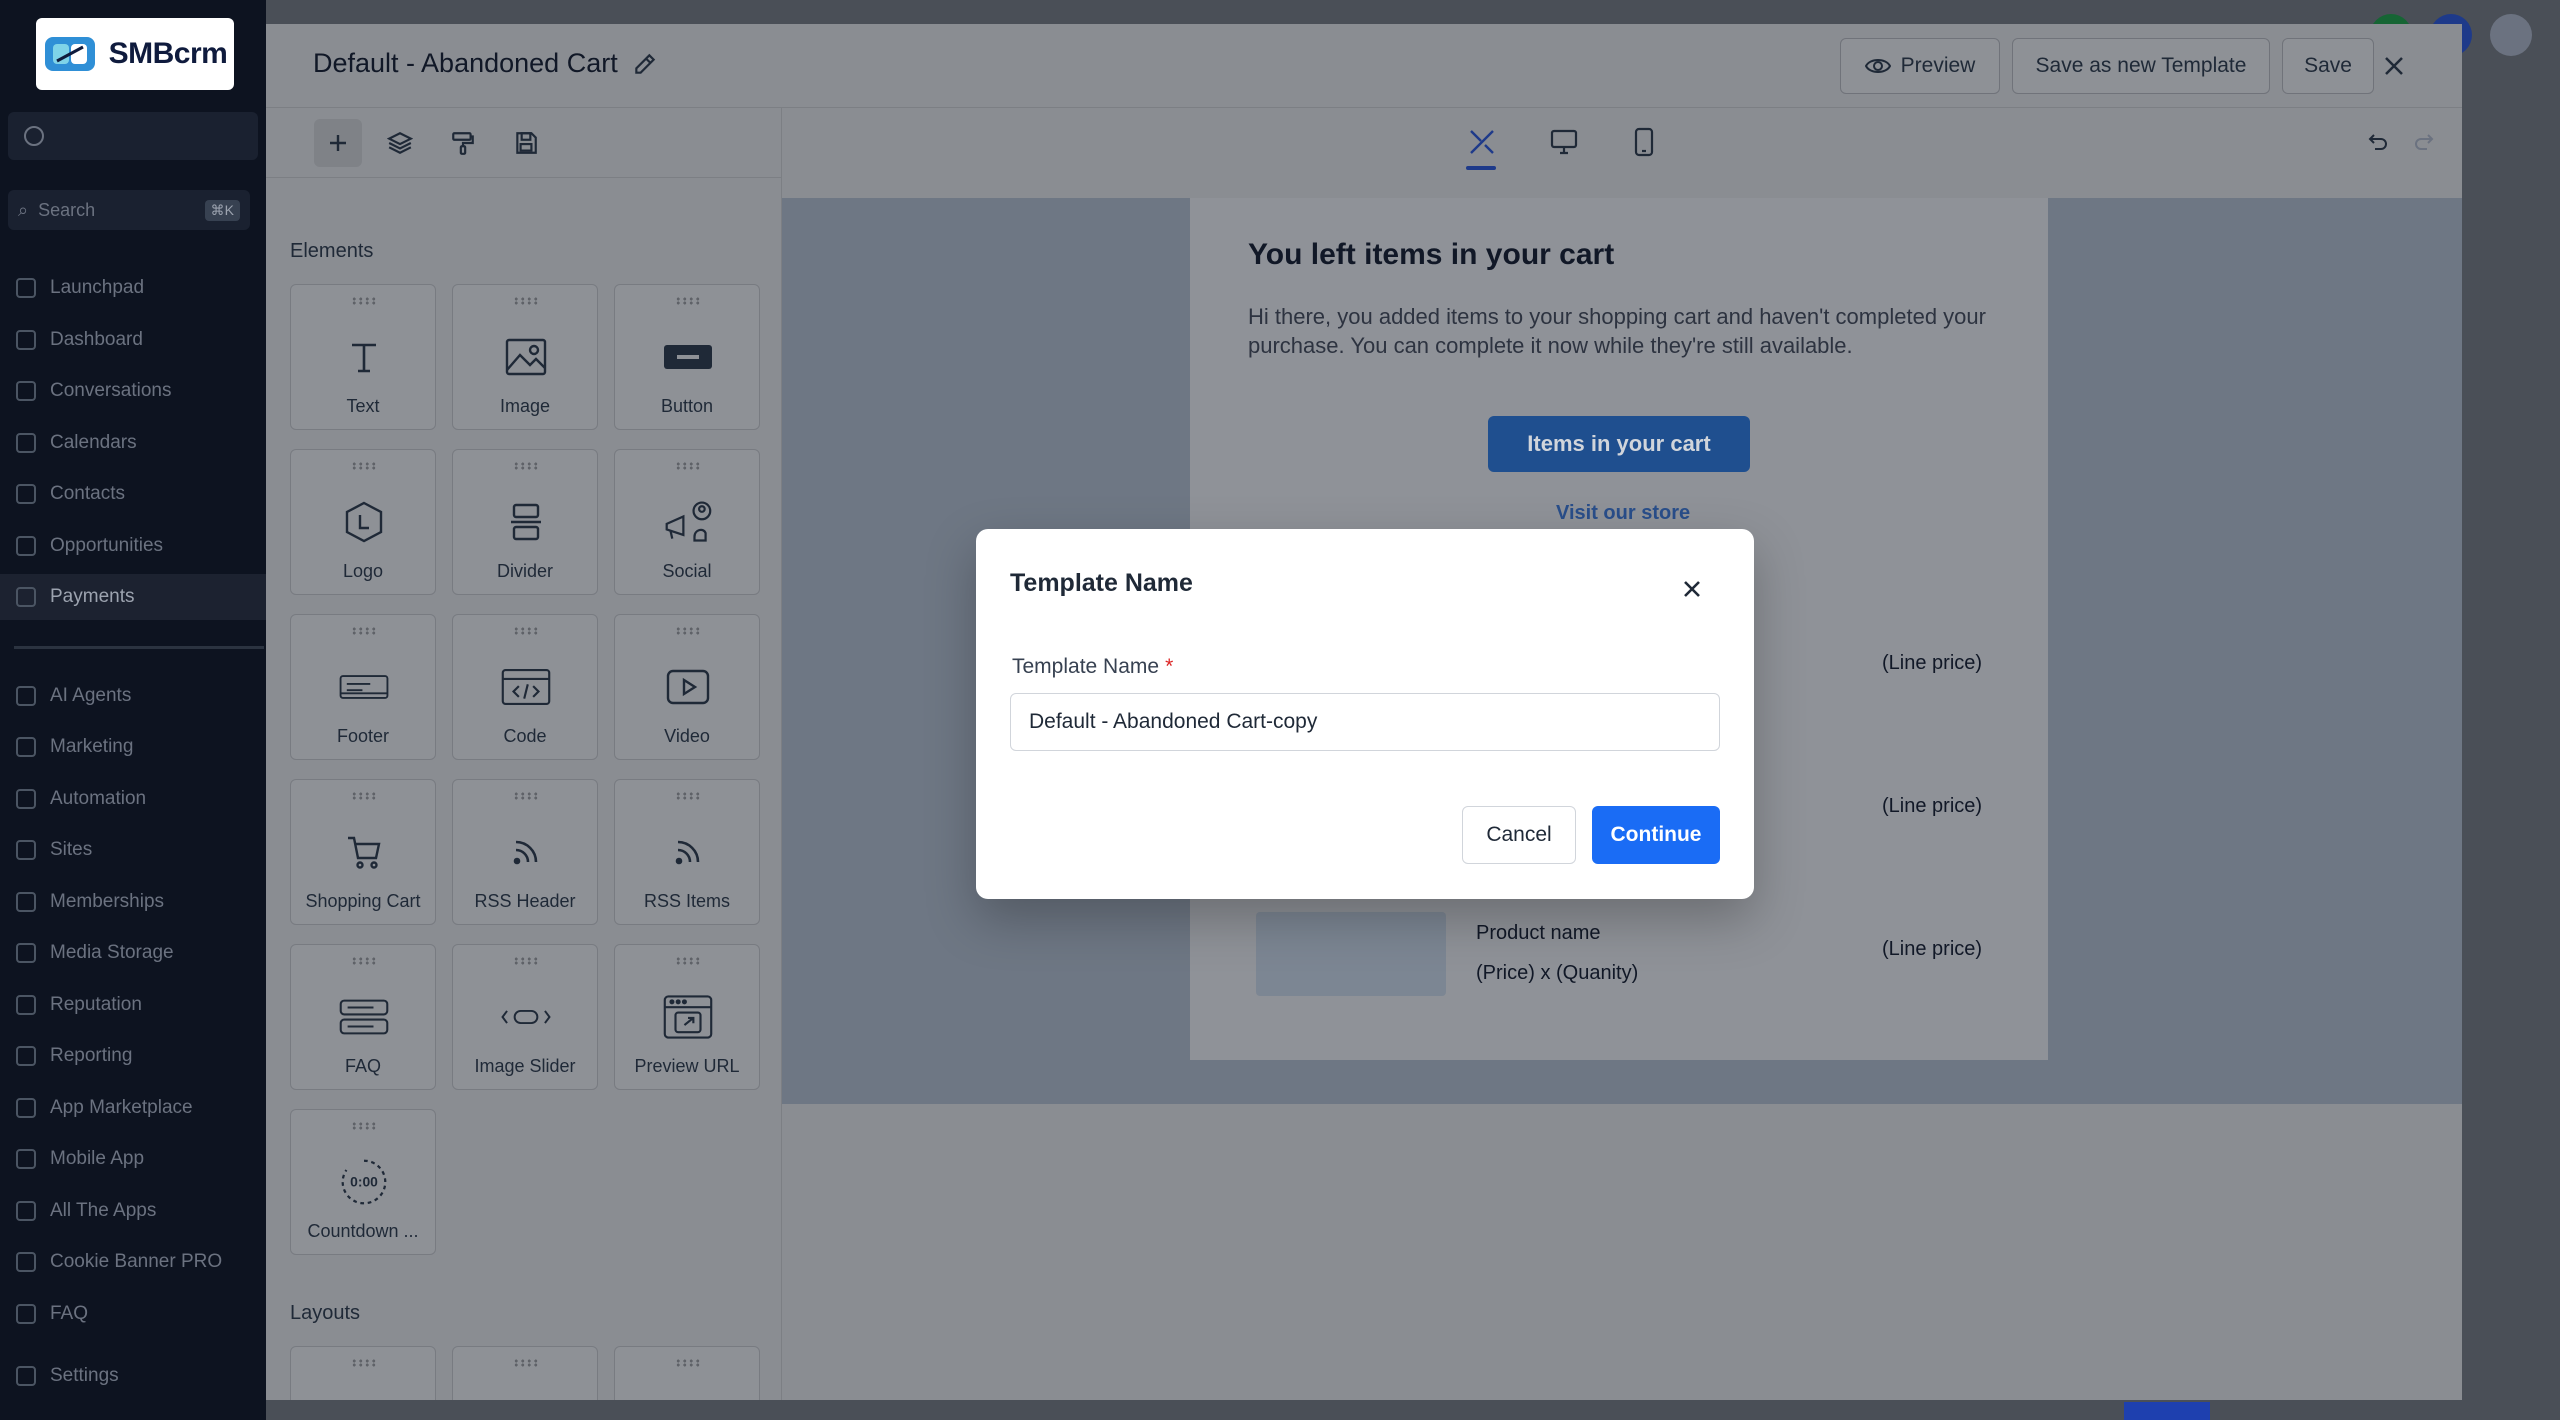 The image size is (2560, 1420). I want to click on template-name-label: Template Name *, so click(1092, 667).